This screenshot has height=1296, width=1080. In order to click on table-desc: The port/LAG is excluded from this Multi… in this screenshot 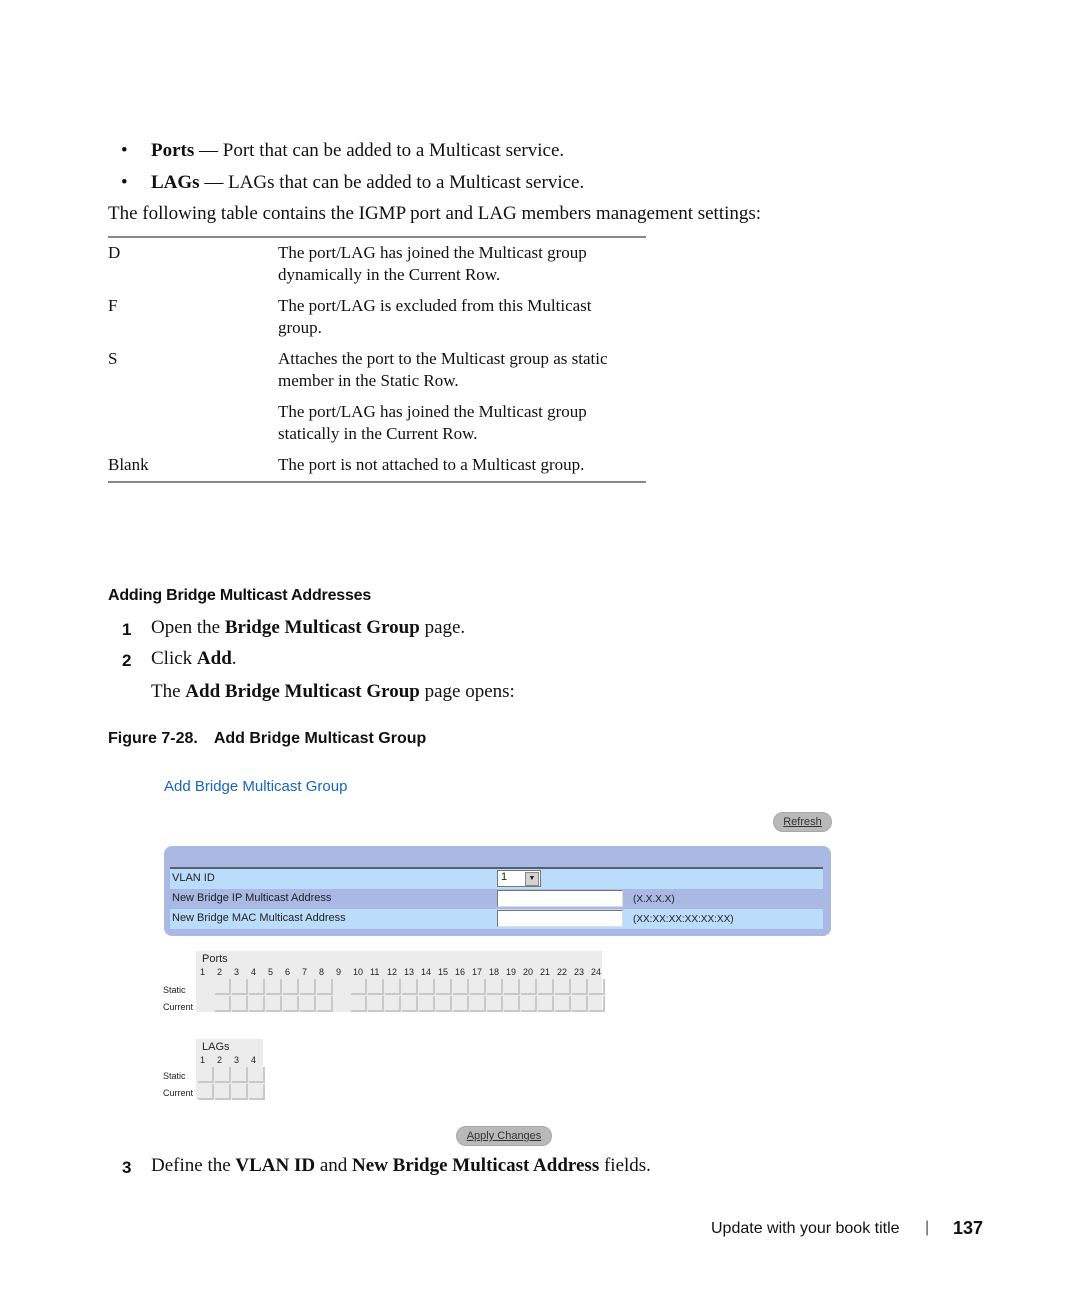, I will do `click(435, 316)`.